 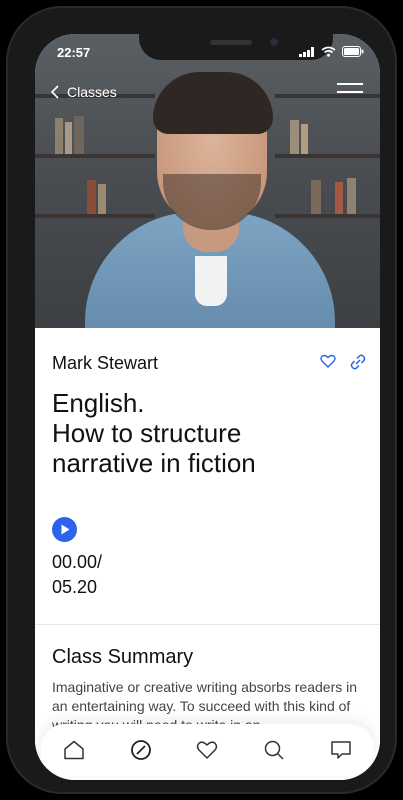 I want to click on link-icon, so click(x=358, y=362).